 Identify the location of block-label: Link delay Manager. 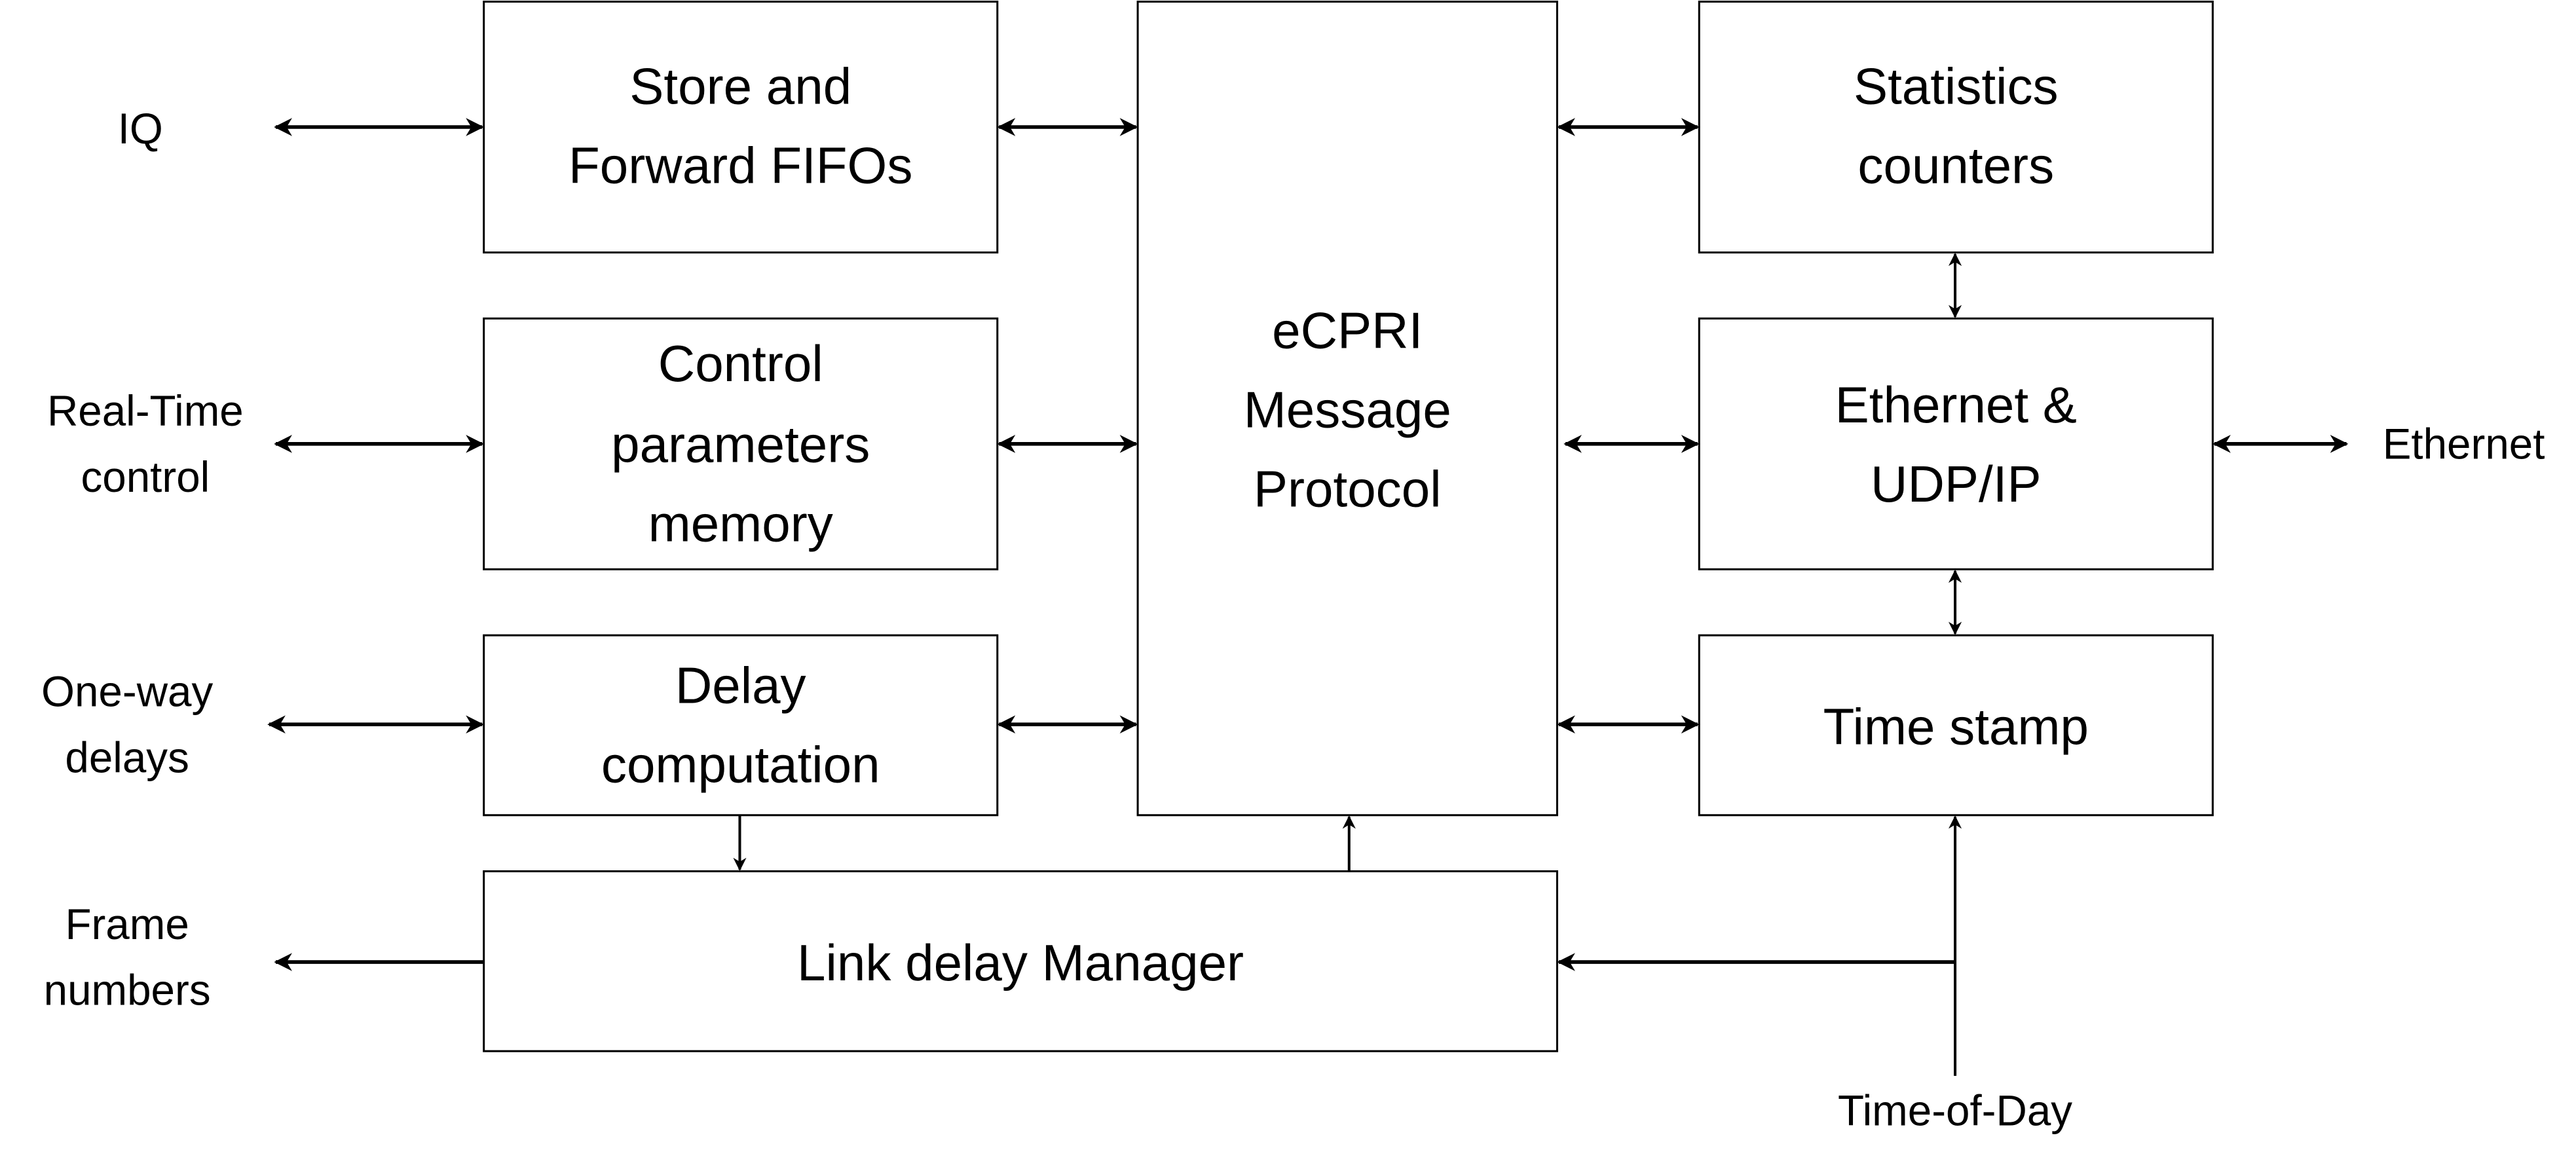
(1020, 962).